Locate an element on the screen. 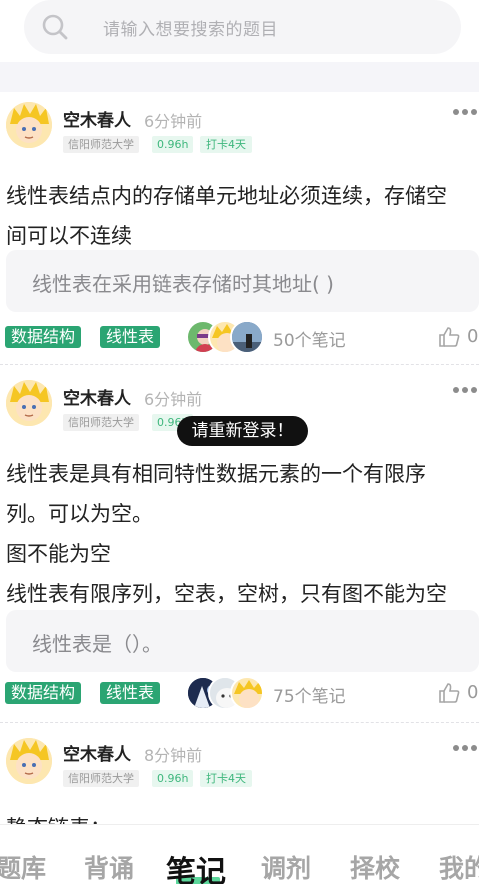  tab-profile: 我的 is located at coordinates (459, 866).